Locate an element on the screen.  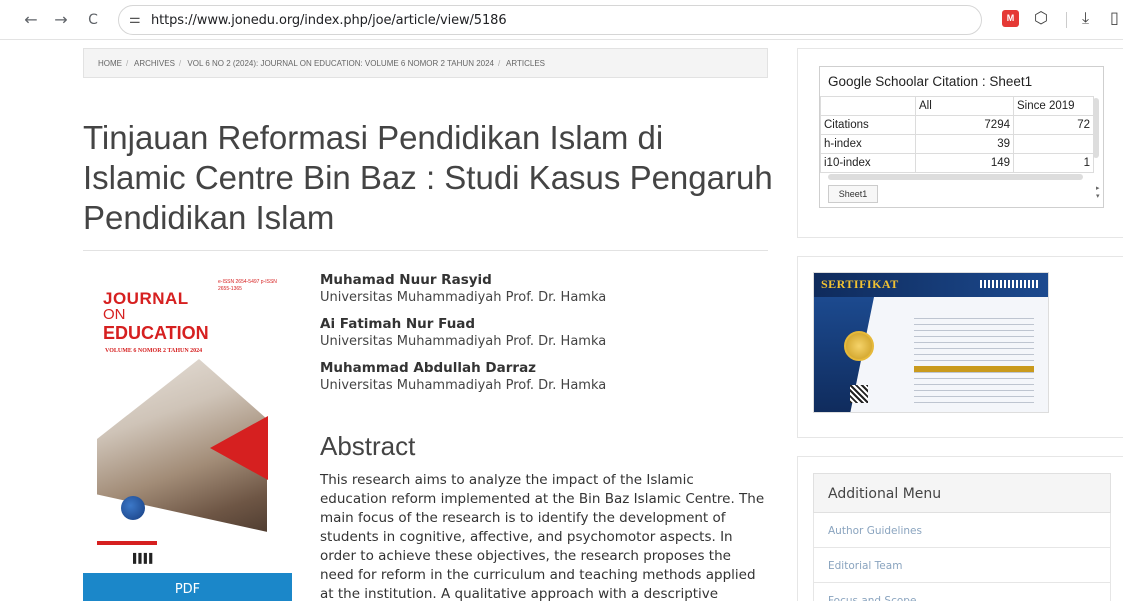
author-name: Muhamad Nuur Rasyid is located at coordinates (406, 280).